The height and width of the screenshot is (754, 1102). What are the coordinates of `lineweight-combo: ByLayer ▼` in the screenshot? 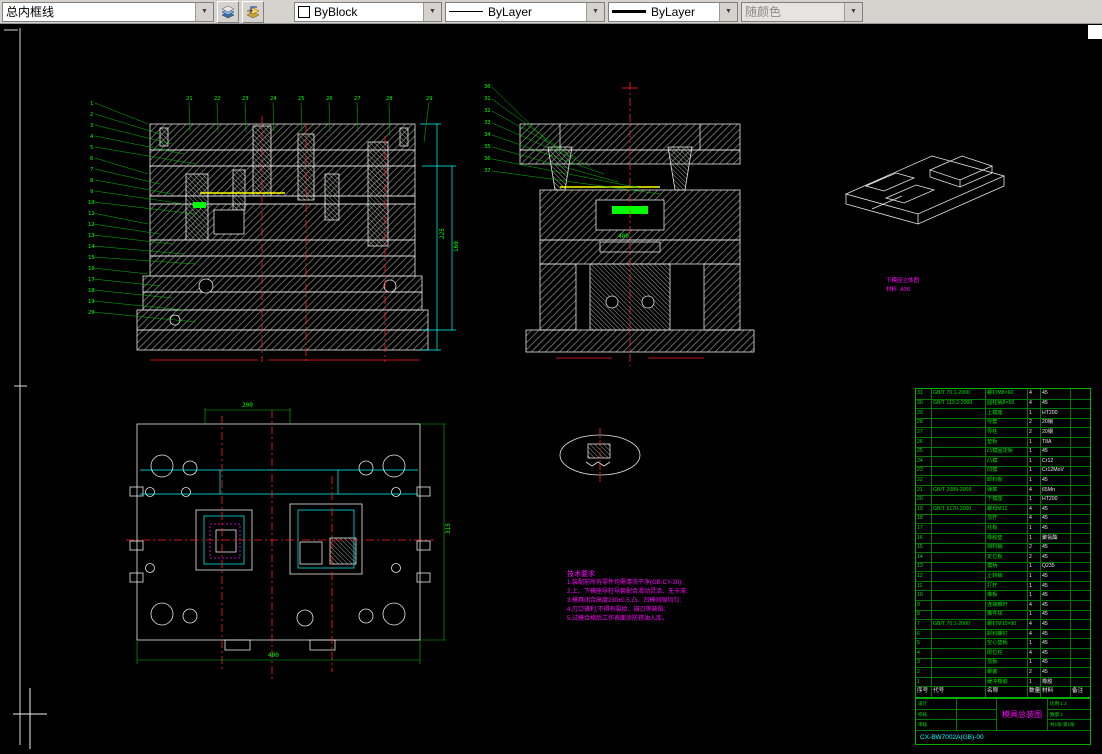 It's located at (673, 11).